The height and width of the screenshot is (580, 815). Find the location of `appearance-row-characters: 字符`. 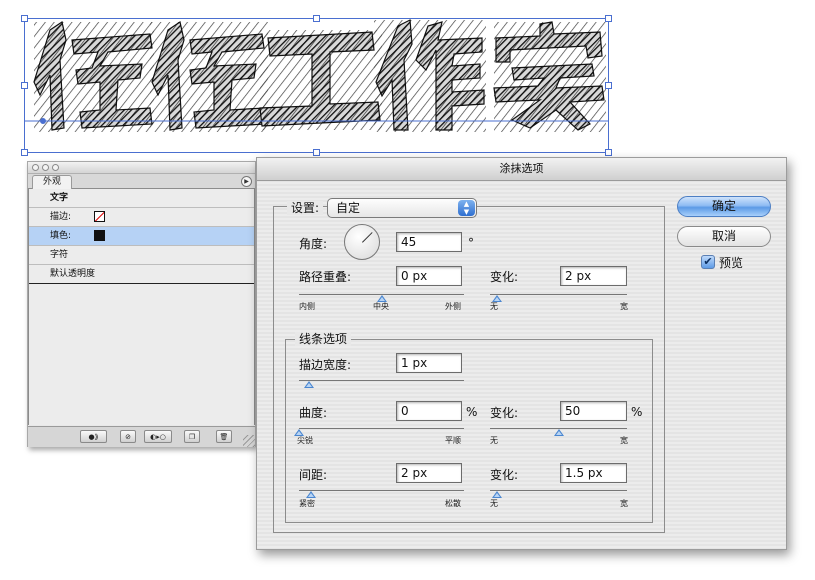

appearance-row-characters: 字符 is located at coordinates (141, 255).